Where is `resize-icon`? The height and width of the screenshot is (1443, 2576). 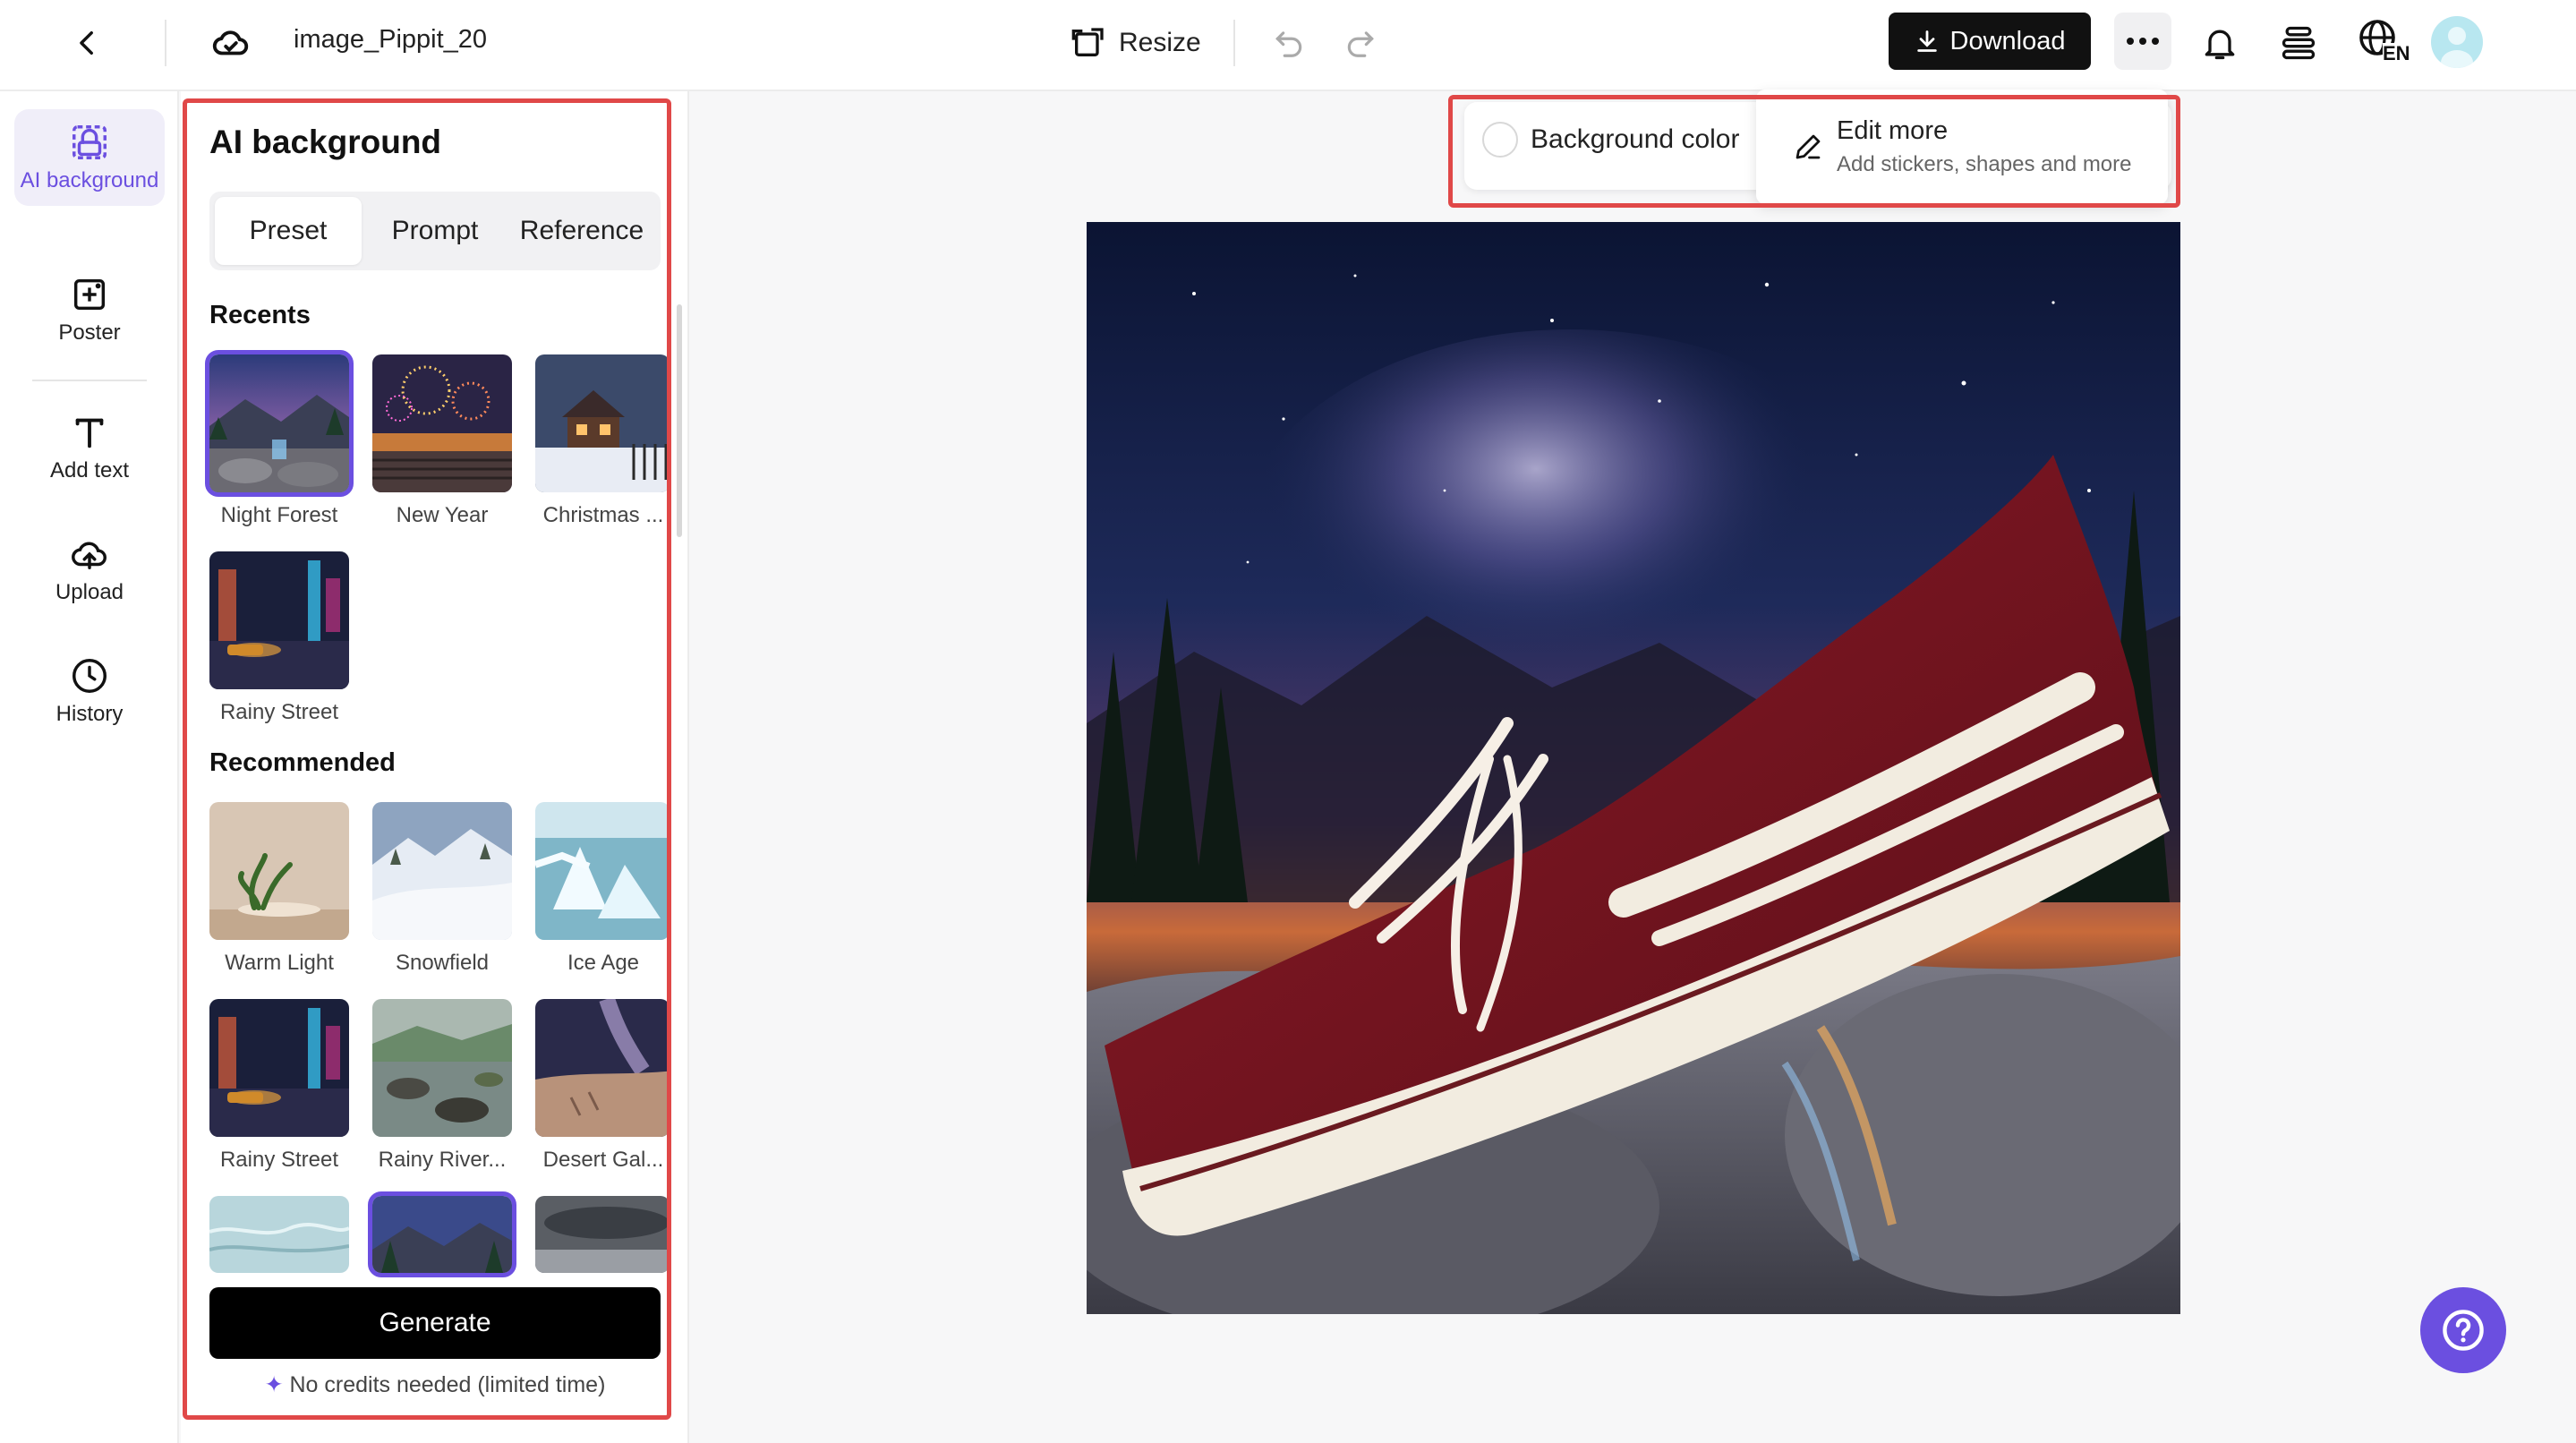
resize-icon is located at coordinates (1087, 42).